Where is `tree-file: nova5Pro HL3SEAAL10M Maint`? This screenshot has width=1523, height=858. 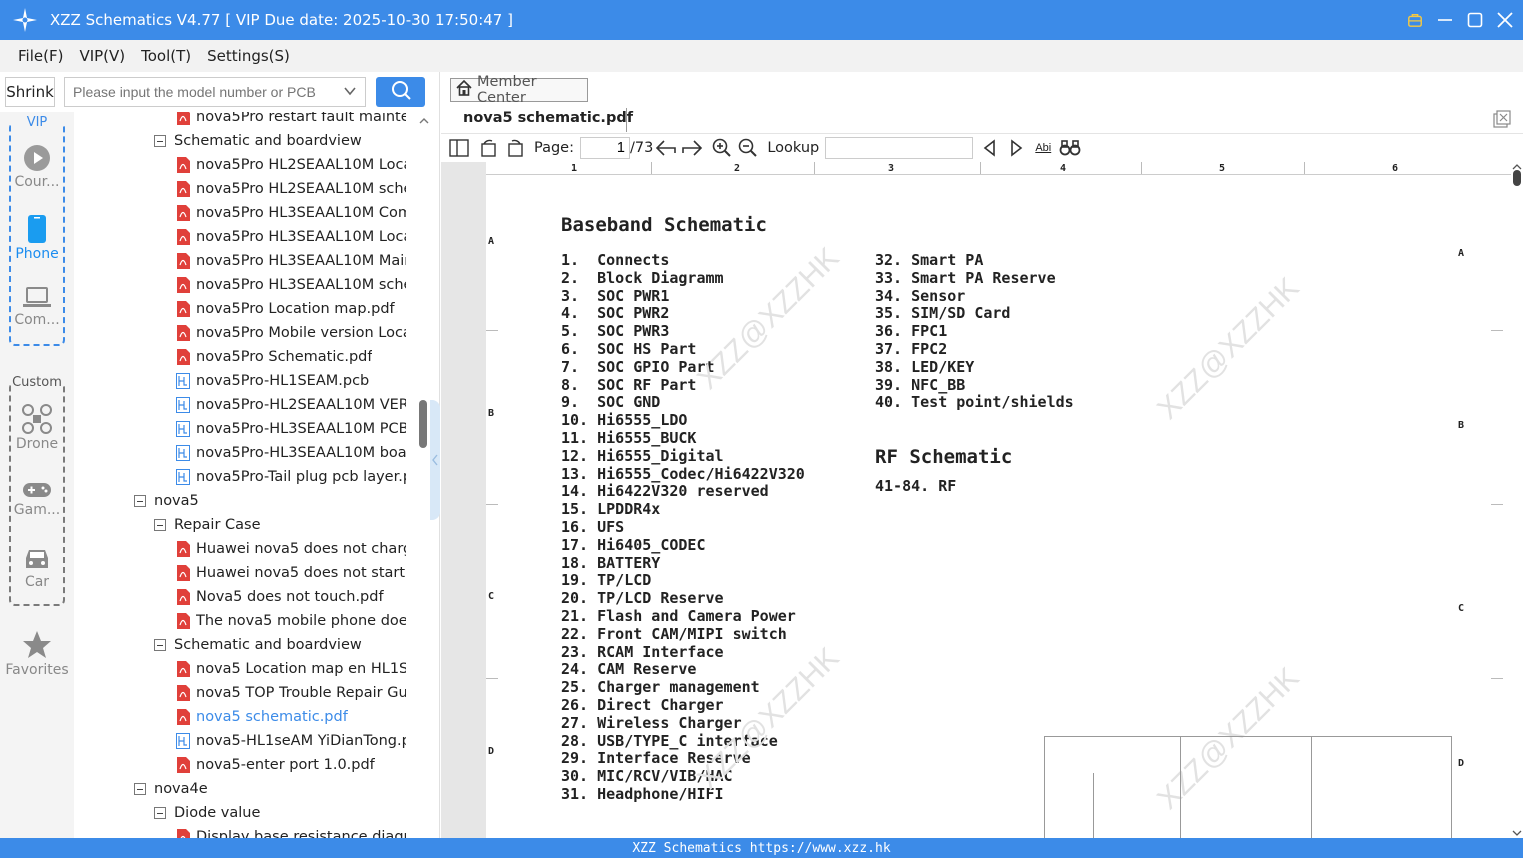
tree-file: nova5Pro HL3SEAAL10M Maint is located at coordinates (291, 261).